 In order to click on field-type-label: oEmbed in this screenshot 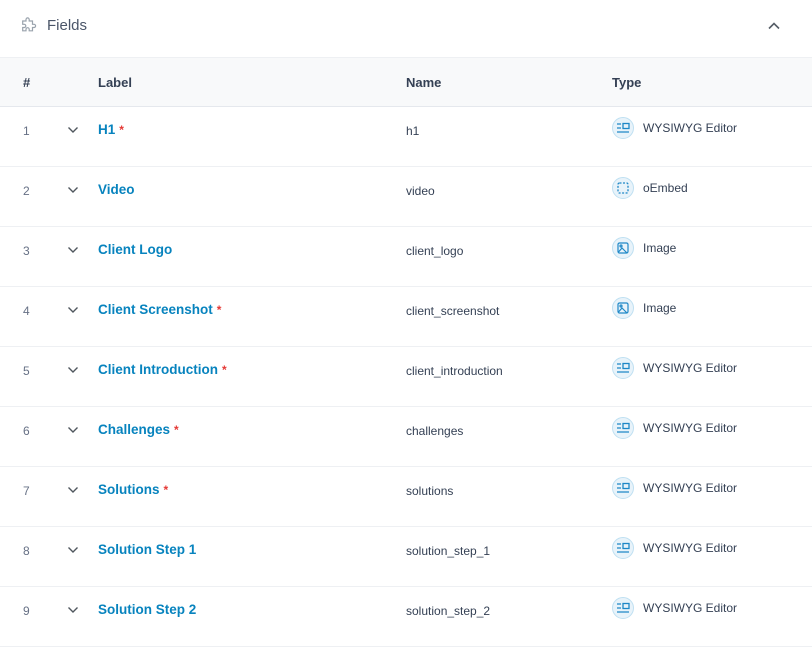, I will do `click(665, 188)`.